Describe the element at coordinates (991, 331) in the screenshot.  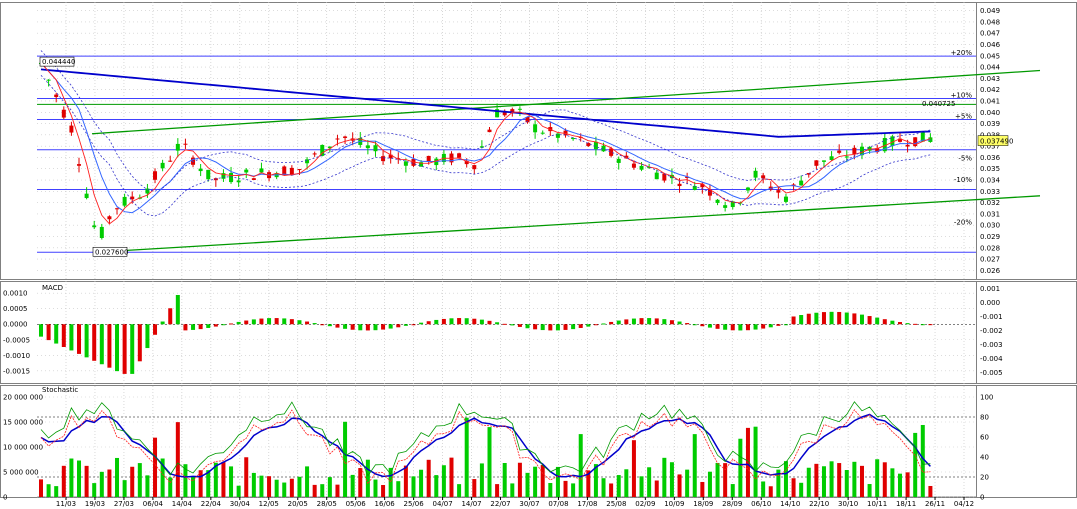
I see `macd-y-tick-label-right: -0.002` at that location.